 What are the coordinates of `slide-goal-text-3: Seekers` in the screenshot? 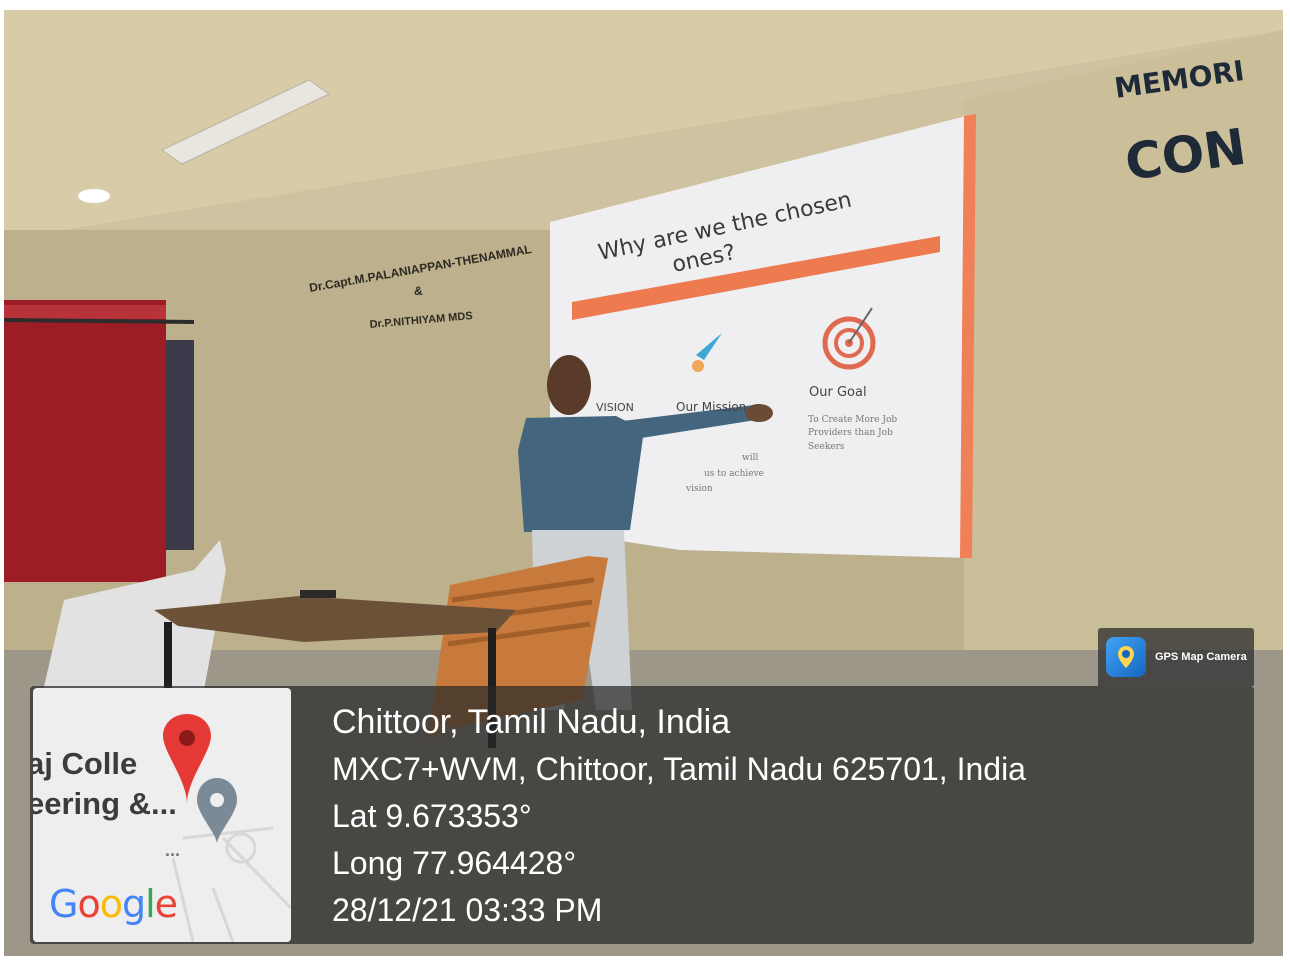 It's located at (826, 447).